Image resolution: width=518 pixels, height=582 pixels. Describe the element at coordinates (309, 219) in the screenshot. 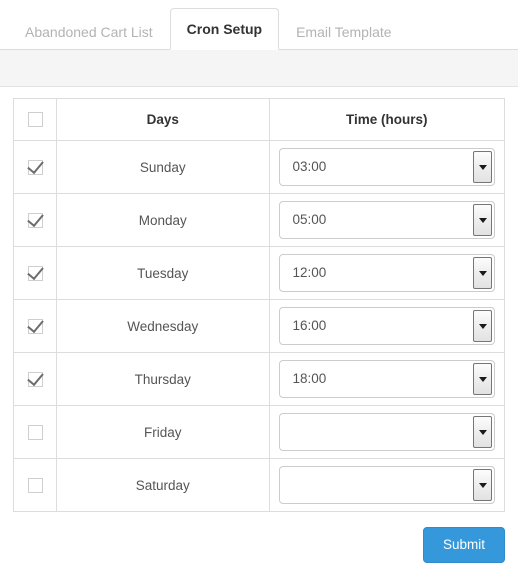

I see `time-select-value-monday: 05:00` at that location.